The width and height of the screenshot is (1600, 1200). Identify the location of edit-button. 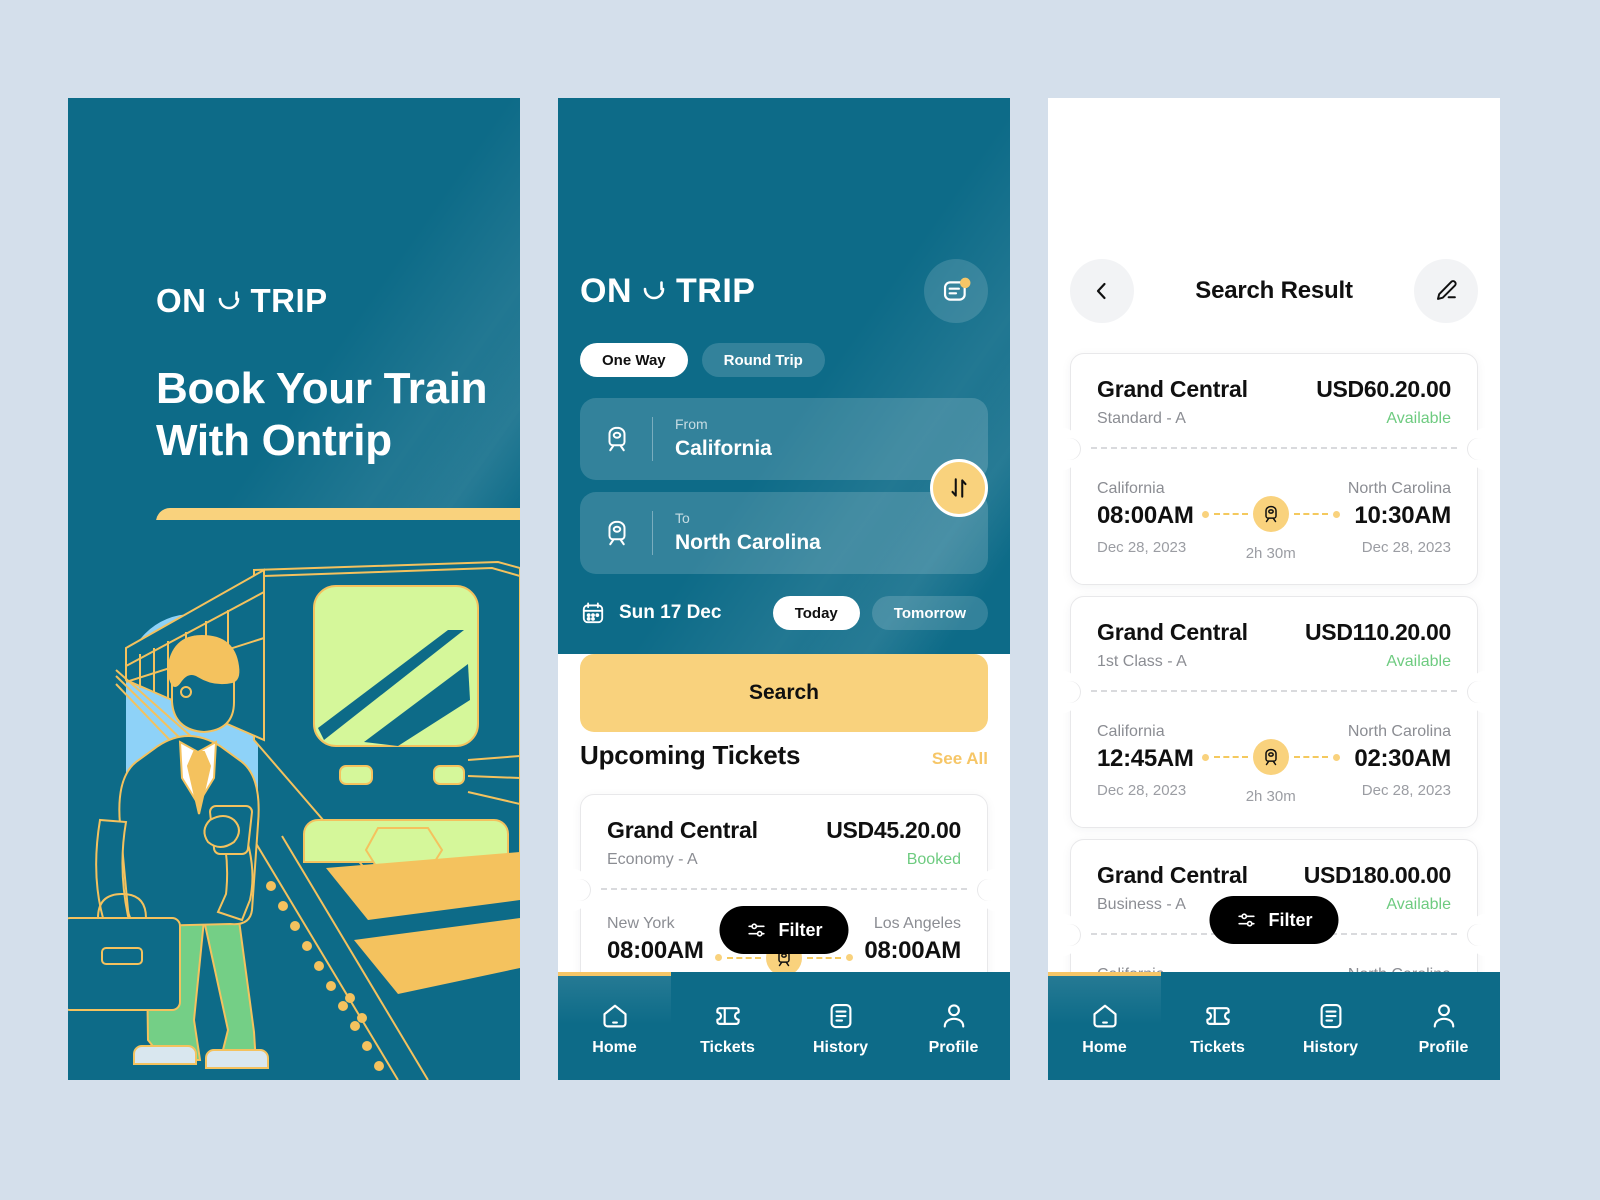
(1446, 291).